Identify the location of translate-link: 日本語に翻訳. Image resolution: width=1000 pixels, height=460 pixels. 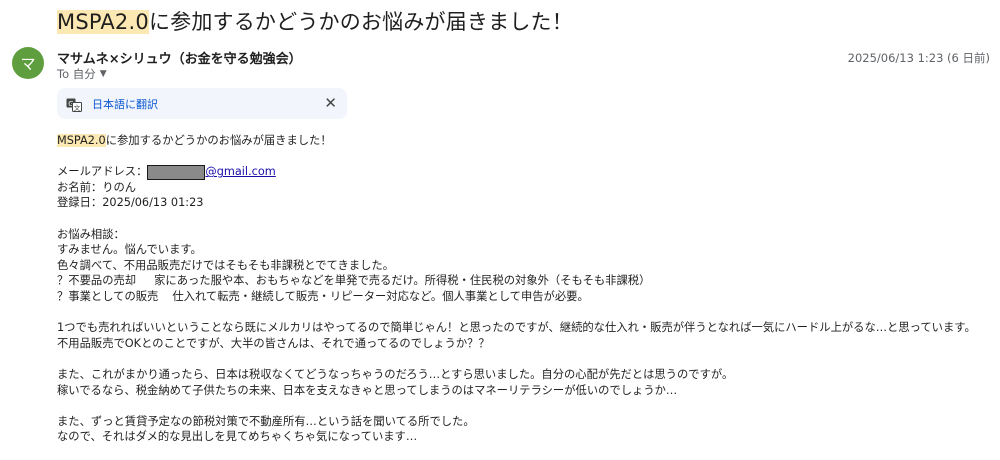
(125, 104).